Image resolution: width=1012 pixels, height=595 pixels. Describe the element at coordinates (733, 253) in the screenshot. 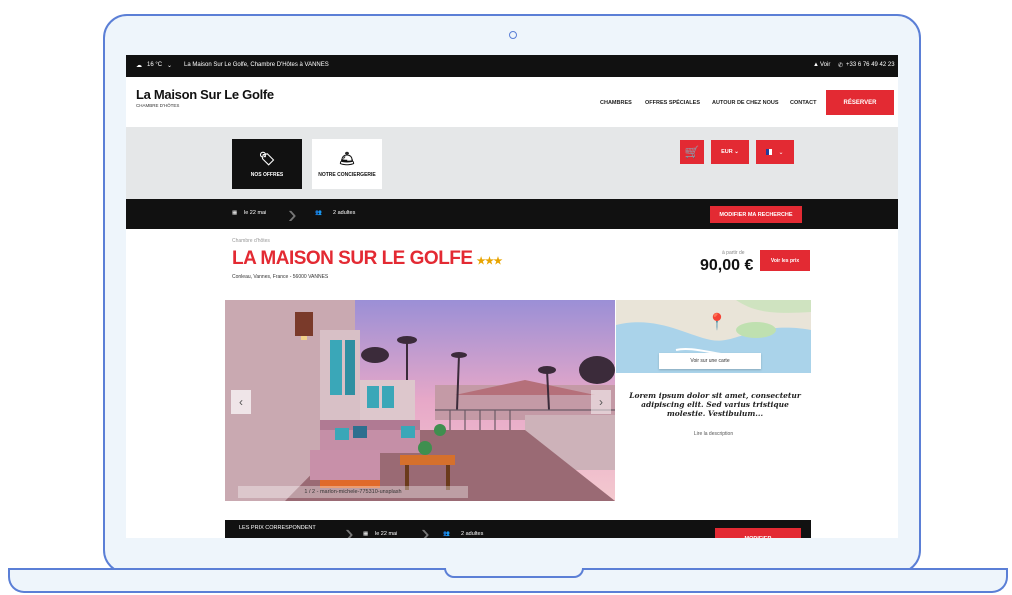

I see `price-from-label: à partir de` at that location.